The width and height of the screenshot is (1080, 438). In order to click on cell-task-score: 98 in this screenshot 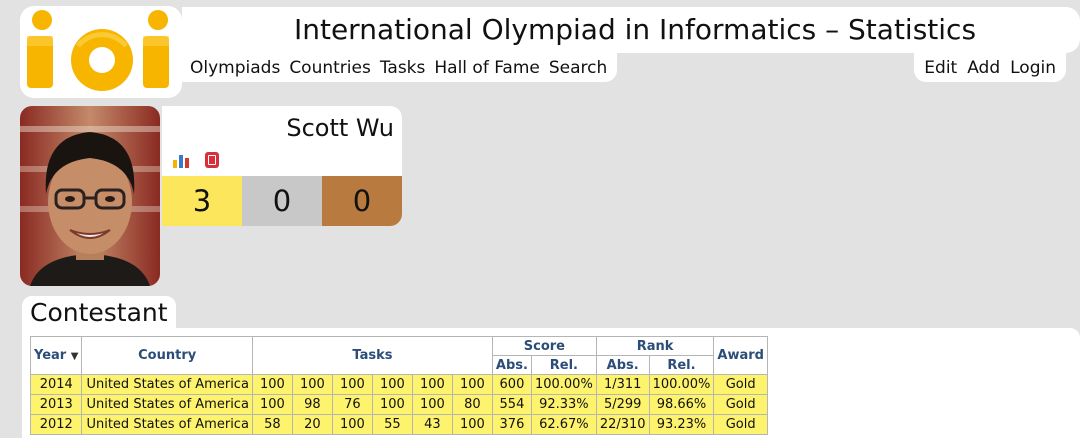, I will do `click(312, 404)`.